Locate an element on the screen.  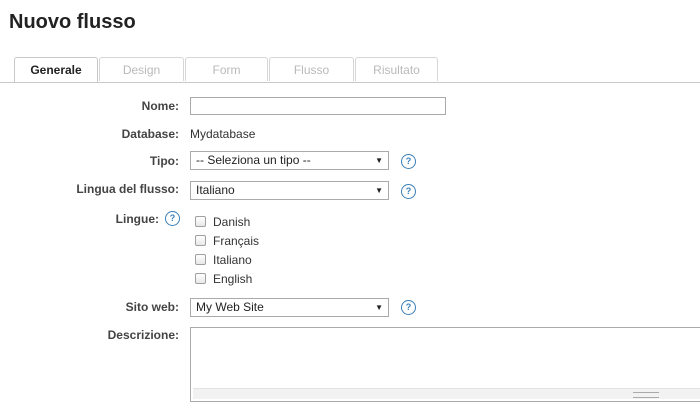
database-value: Mydatabase is located at coordinates (223, 134).